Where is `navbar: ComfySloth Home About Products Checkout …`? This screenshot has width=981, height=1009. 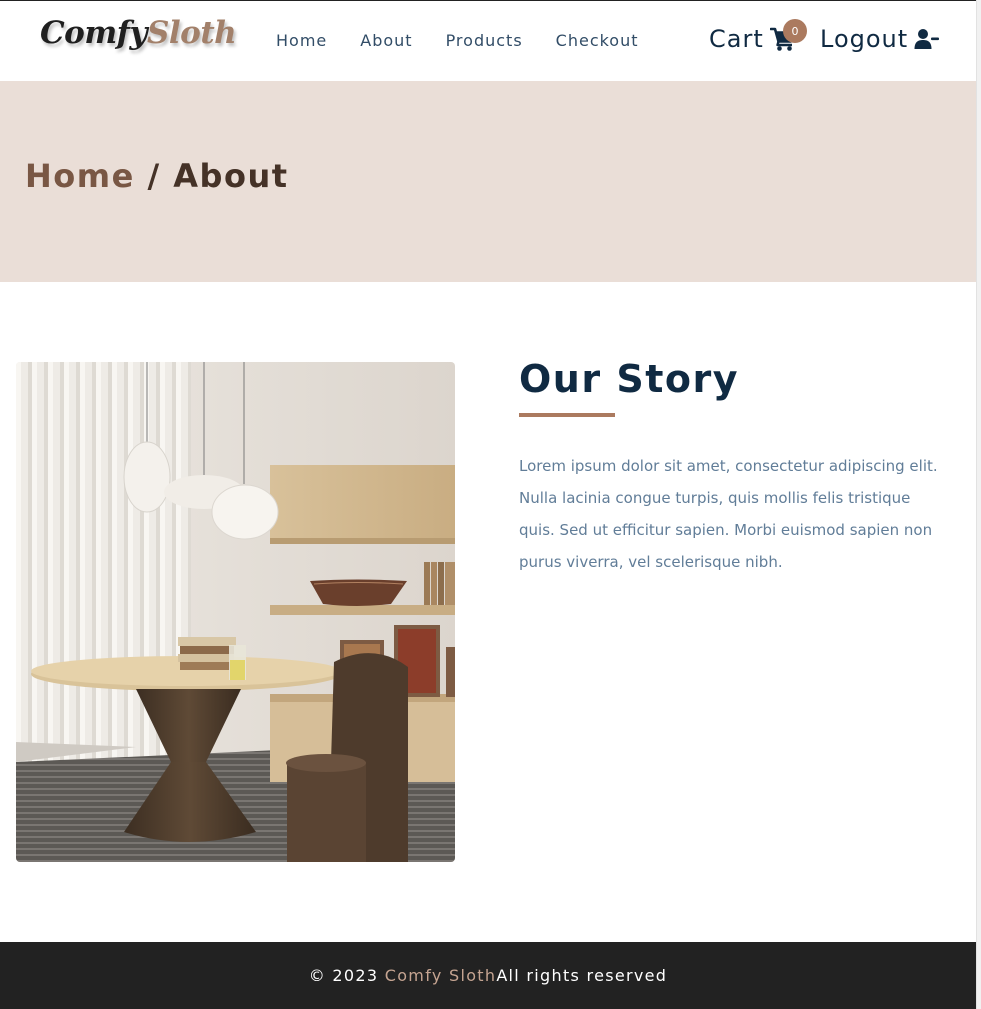 navbar: ComfySloth Home About Products Checkout … is located at coordinates (488, 41).